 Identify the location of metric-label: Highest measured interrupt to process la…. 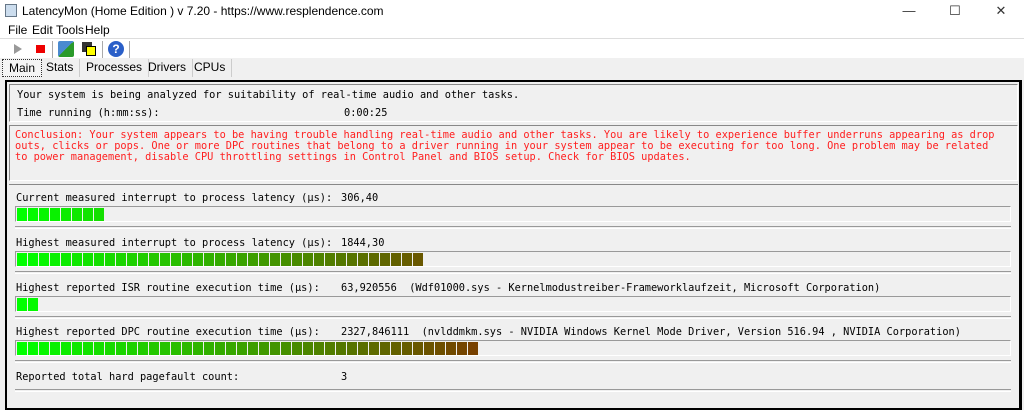
(174, 243).